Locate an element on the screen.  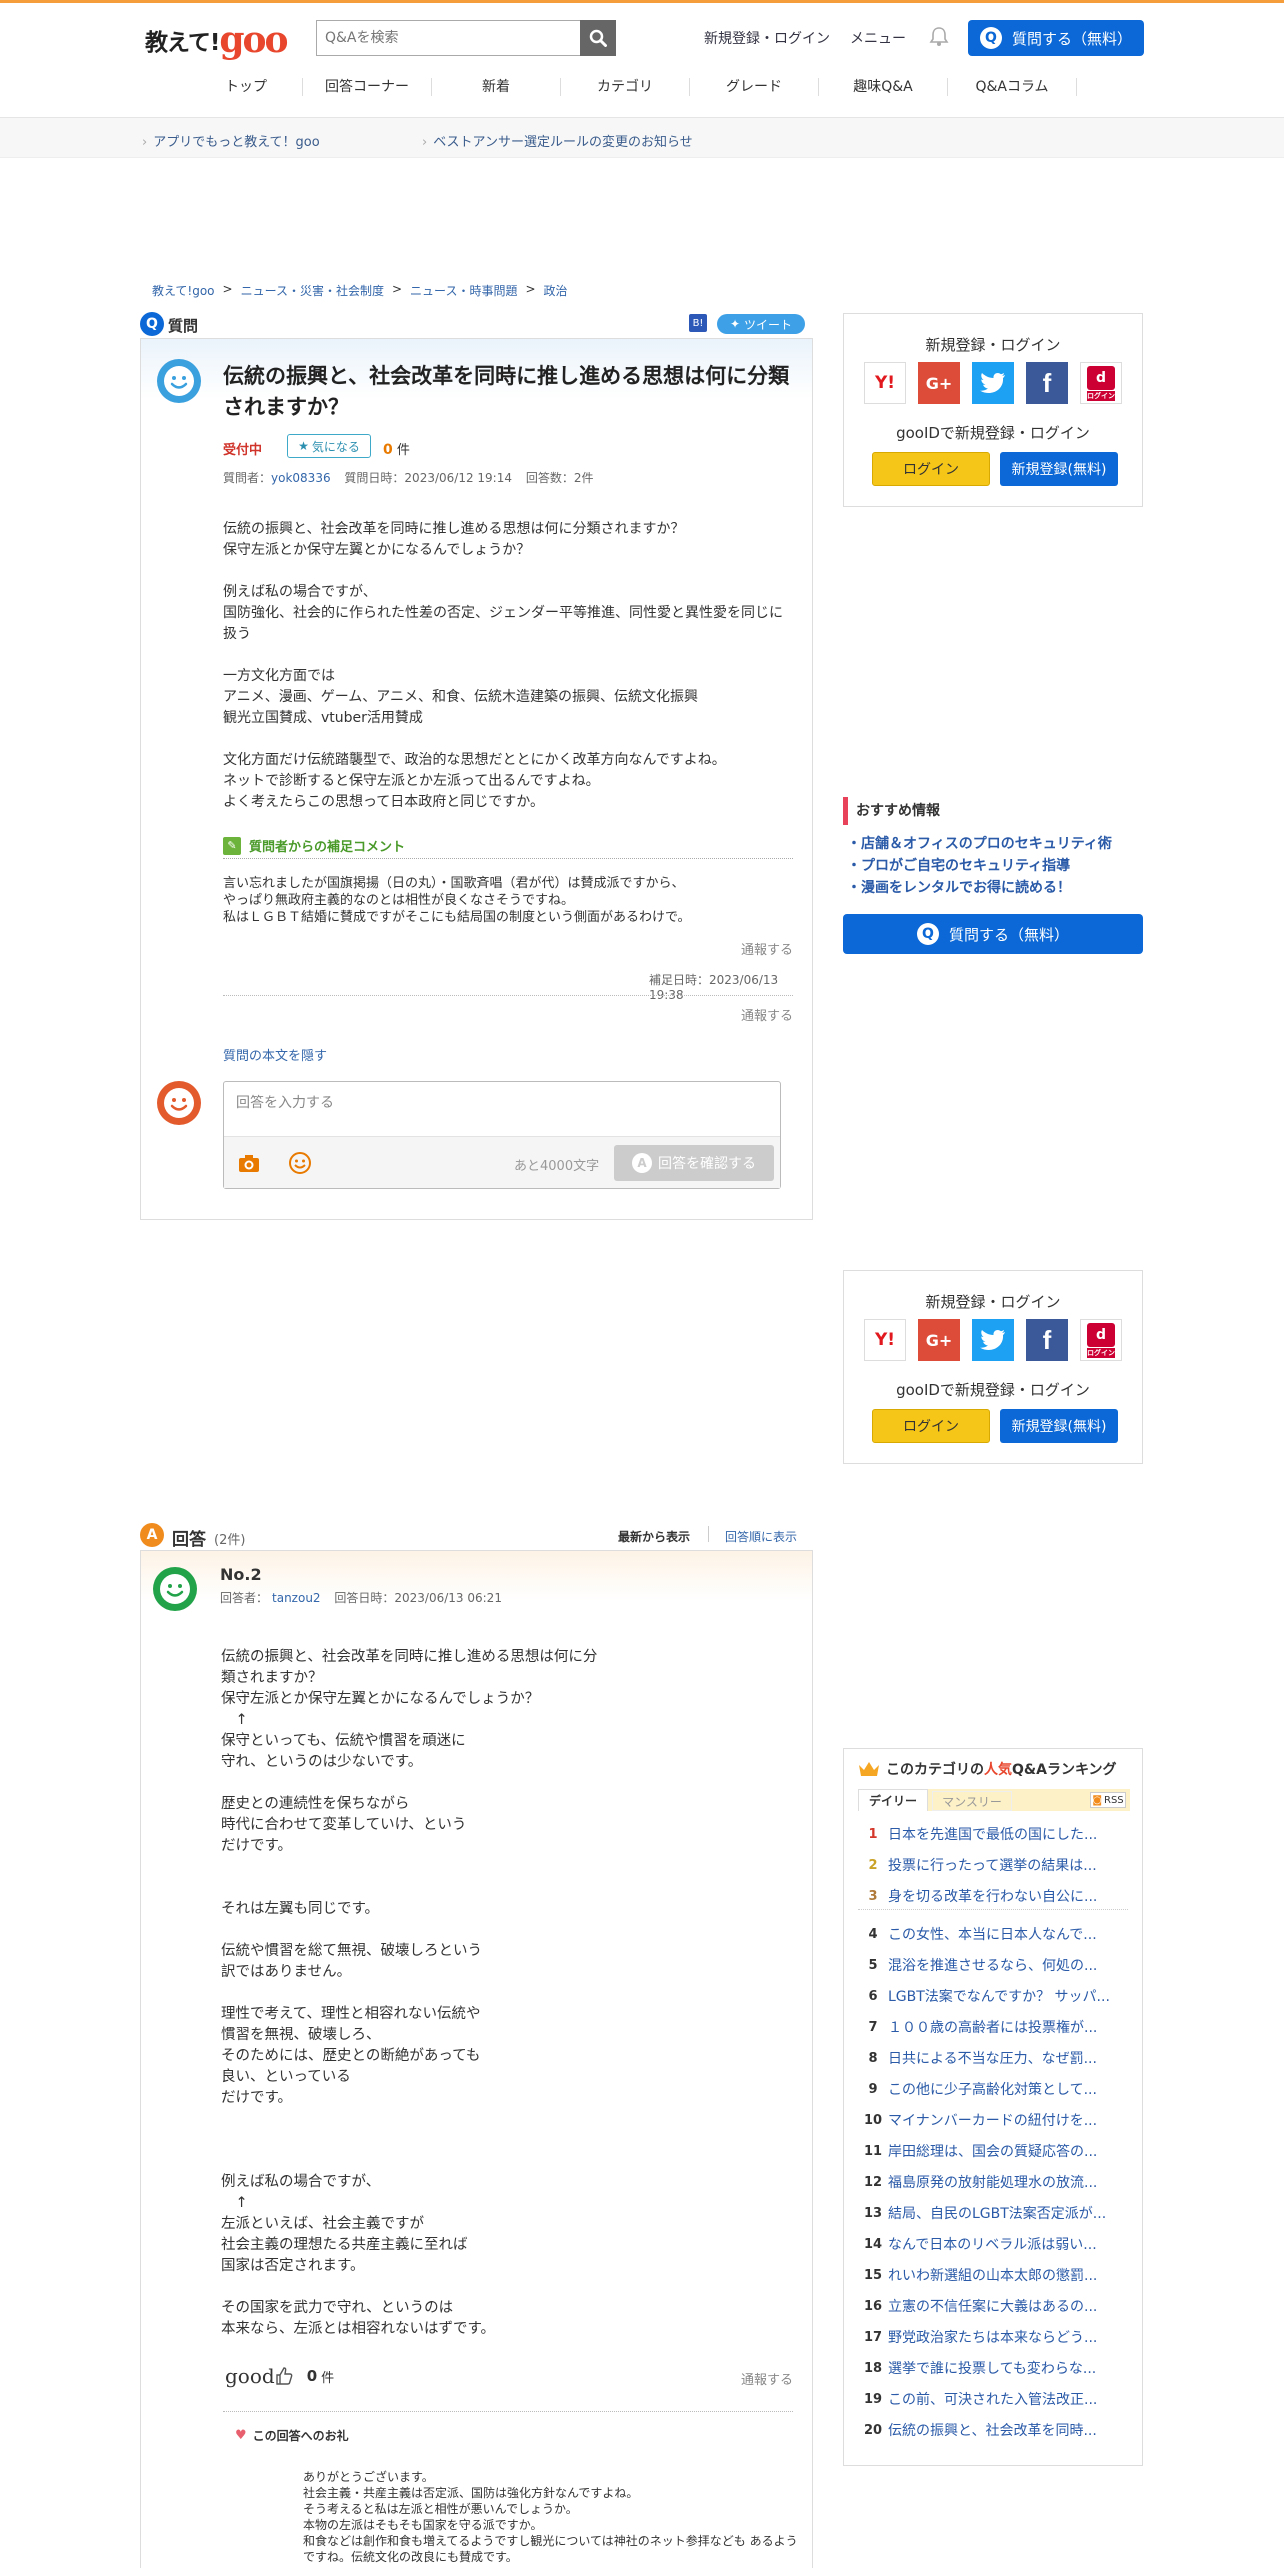
site-logo: 教えて! goo is located at coordinates (217, 37).